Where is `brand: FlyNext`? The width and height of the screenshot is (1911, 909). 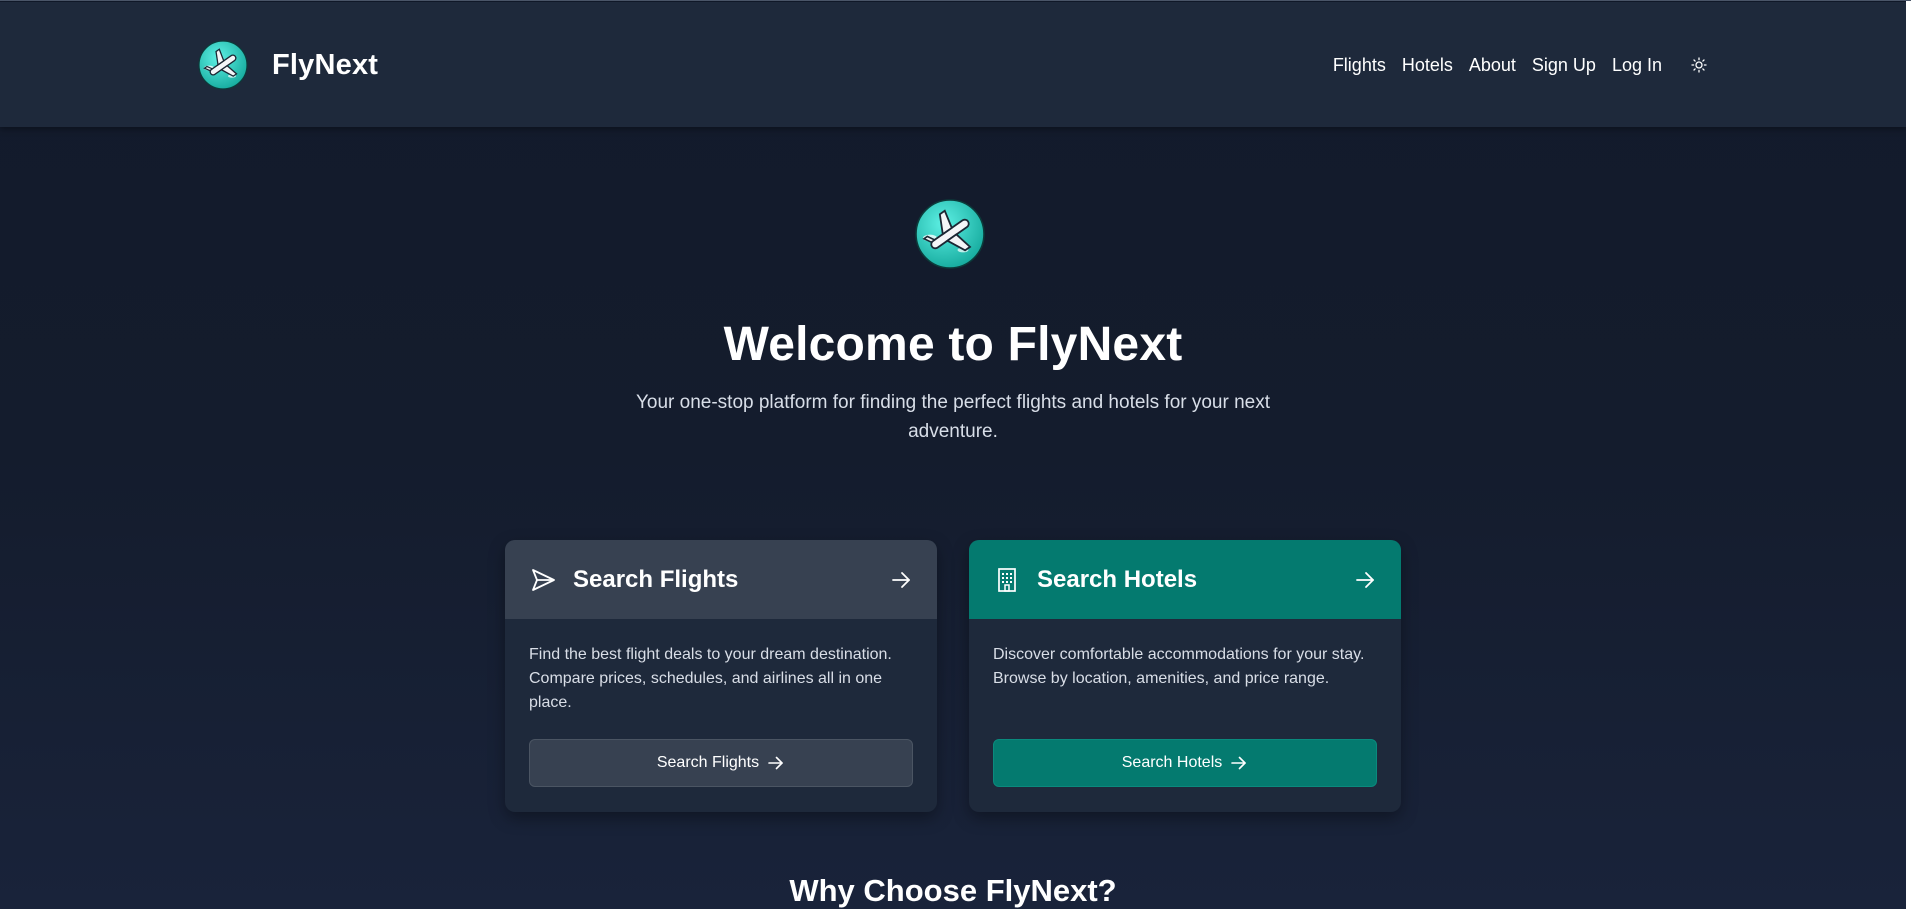
brand: FlyNext is located at coordinates (288, 65).